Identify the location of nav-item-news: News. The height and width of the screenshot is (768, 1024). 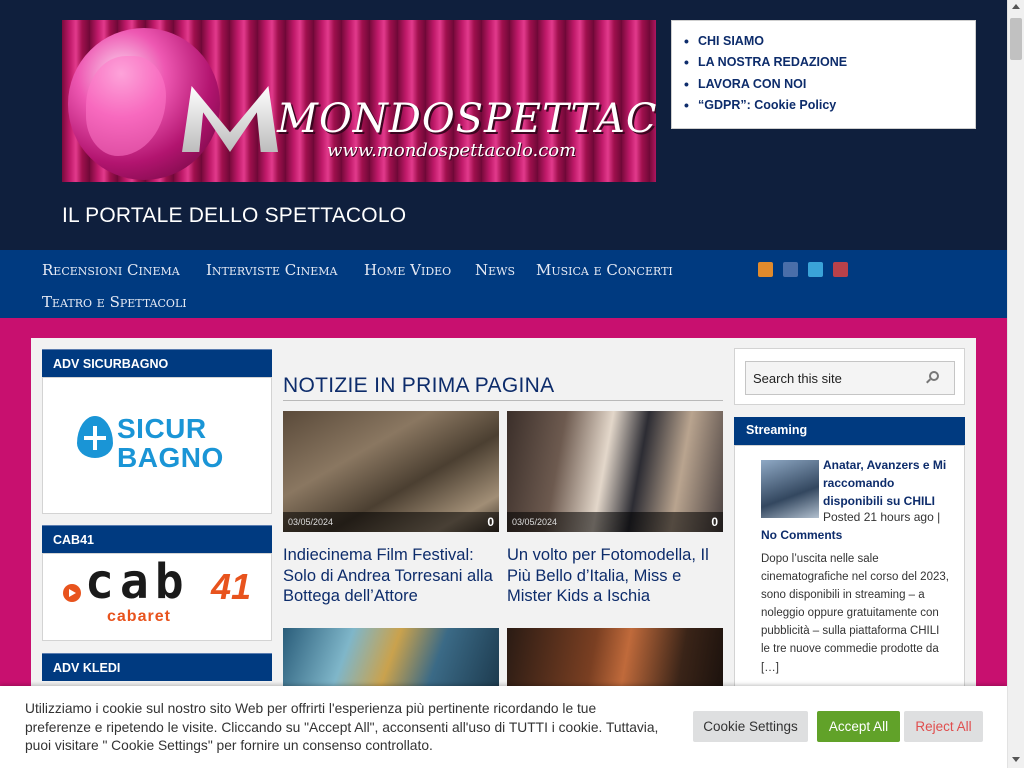
(495, 270).